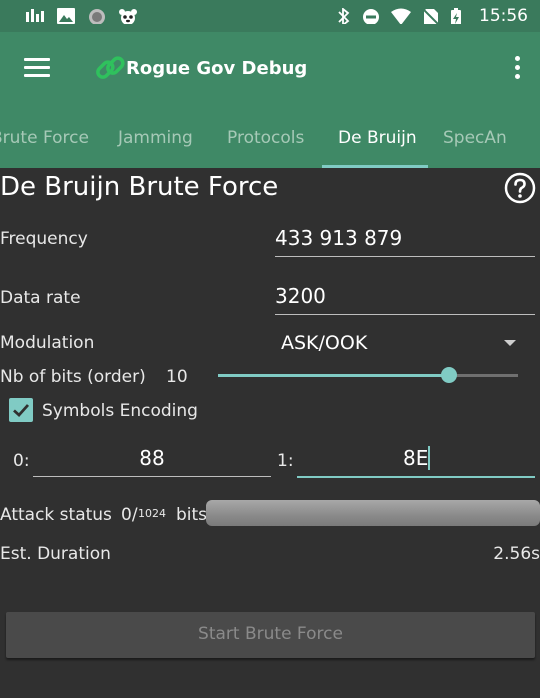  I want to click on duration-label: Est. Duration, so click(55, 554).